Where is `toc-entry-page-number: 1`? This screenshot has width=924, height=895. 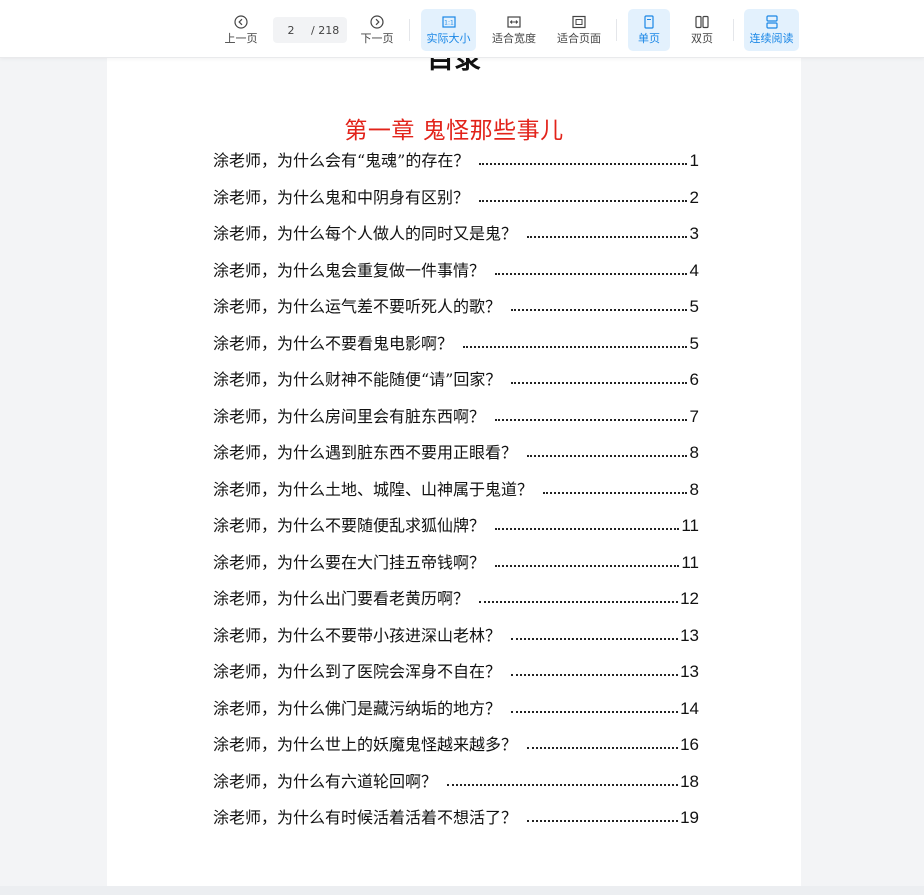 toc-entry-page-number: 1 is located at coordinates (694, 160).